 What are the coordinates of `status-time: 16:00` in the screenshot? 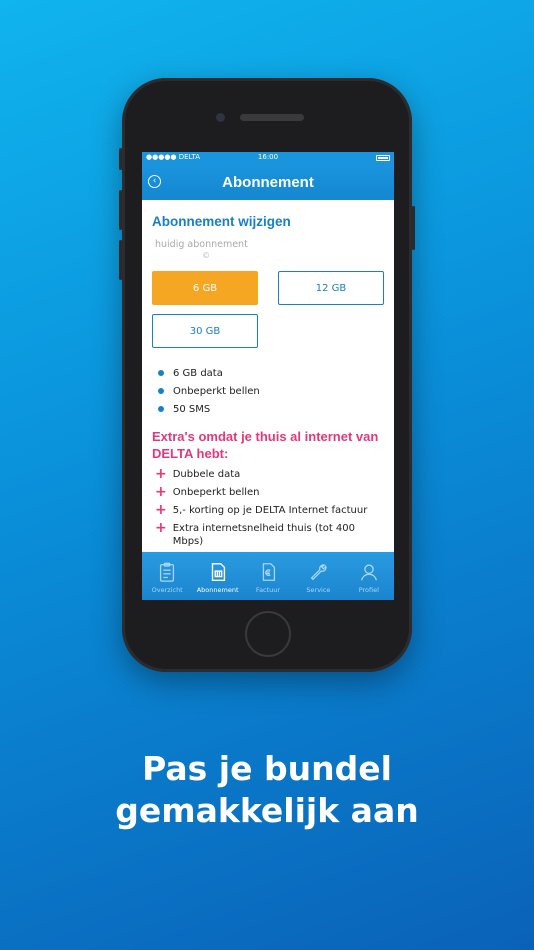 It's located at (268, 157).